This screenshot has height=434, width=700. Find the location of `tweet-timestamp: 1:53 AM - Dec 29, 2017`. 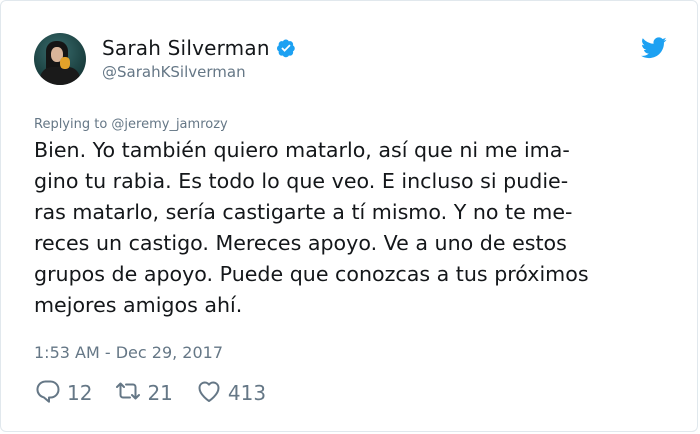

tweet-timestamp: 1:53 AM - Dec 29, 2017 is located at coordinates (128, 352).